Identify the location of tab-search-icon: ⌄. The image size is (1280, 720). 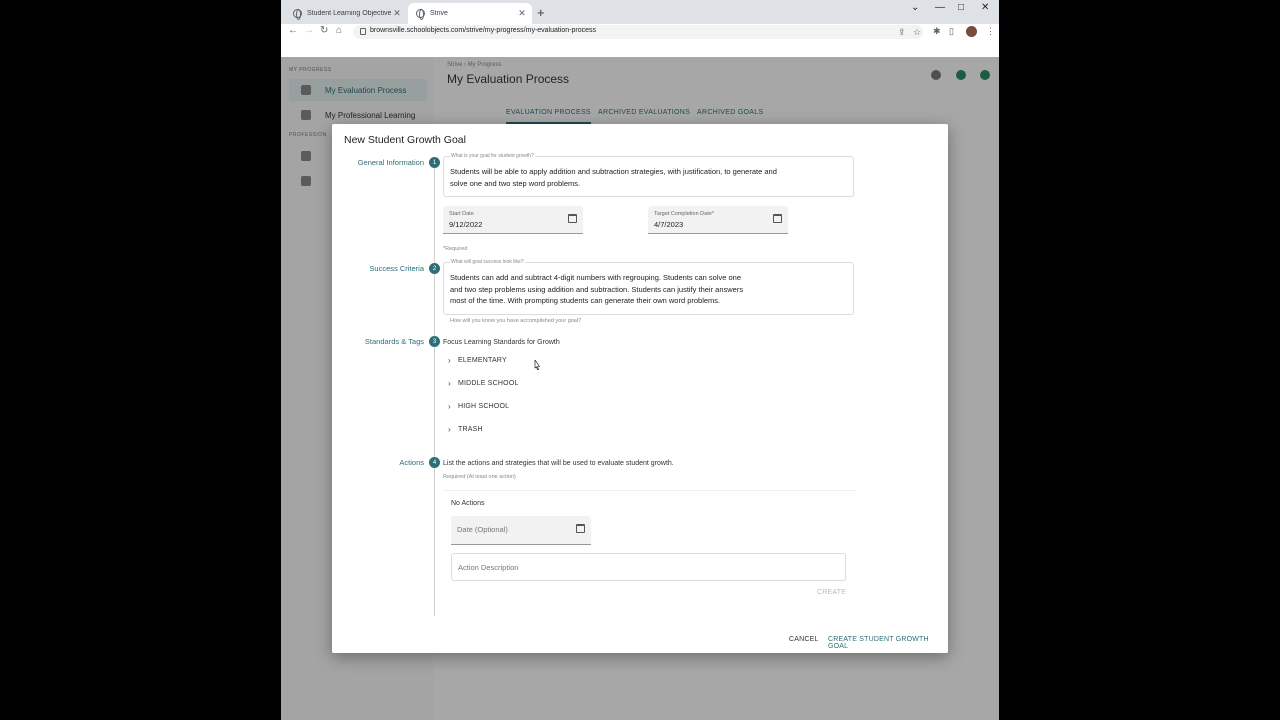
(915, 7).